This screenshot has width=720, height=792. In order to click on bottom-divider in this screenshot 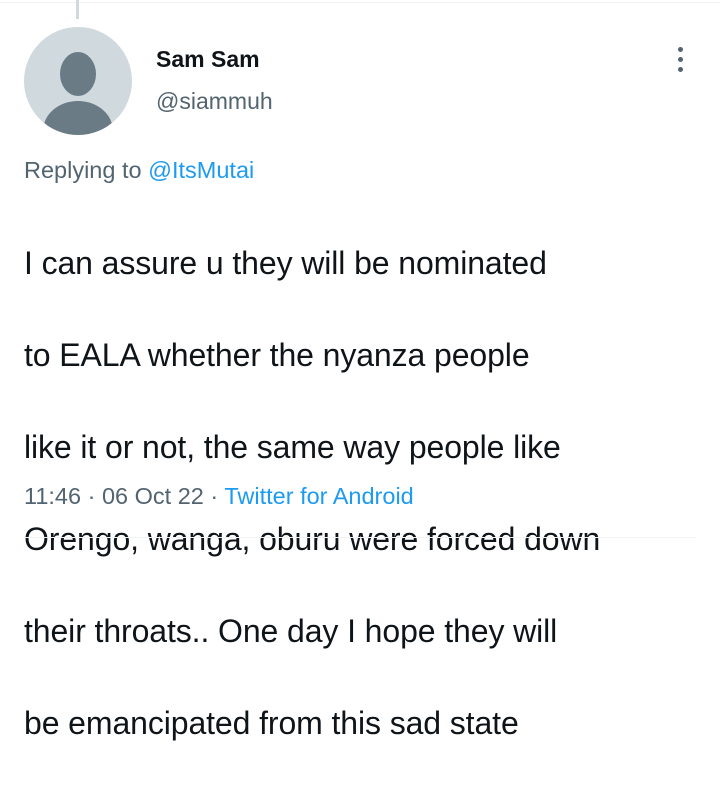, I will do `click(360, 537)`.